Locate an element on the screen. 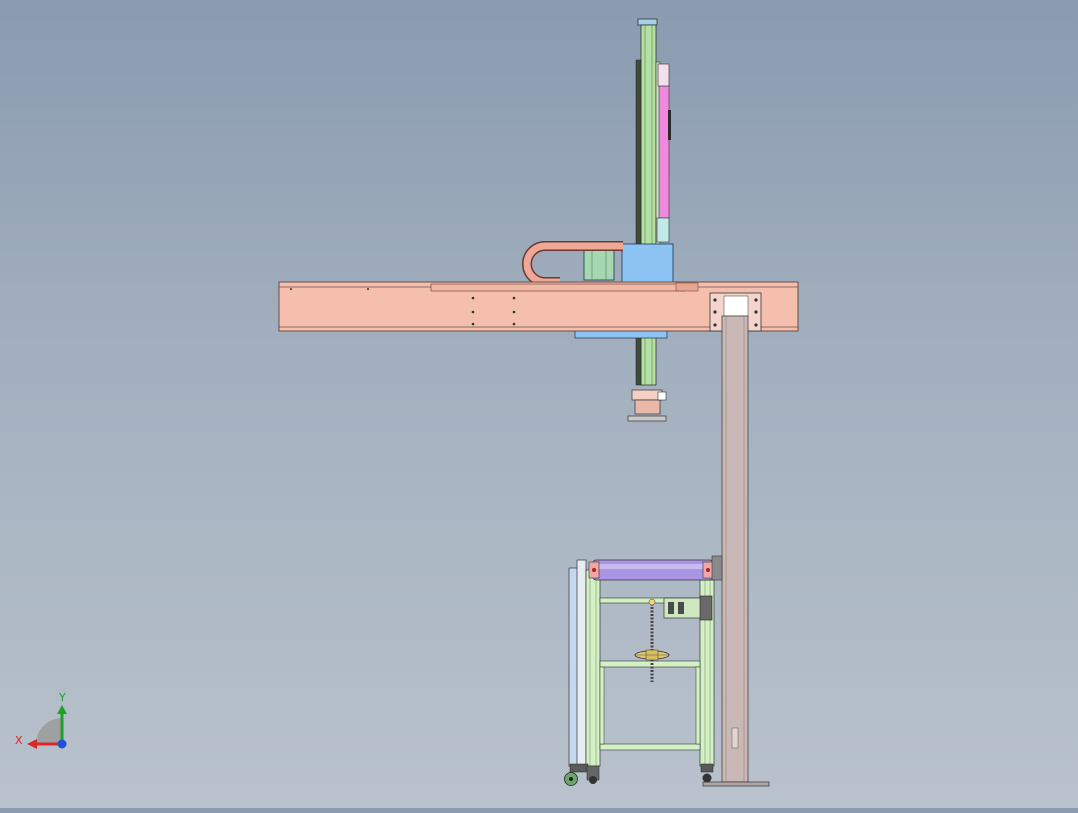 The image size is (1078, 813). z-axis-lower-block is located at coordinates (663, 230).